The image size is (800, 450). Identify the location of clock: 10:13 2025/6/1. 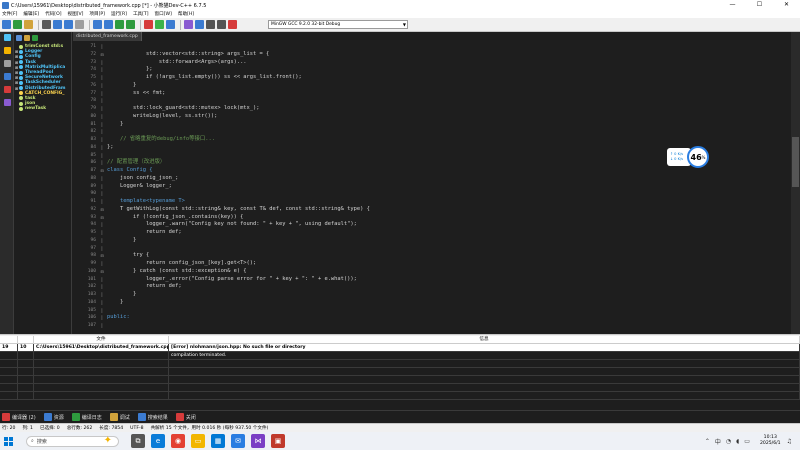
(770, 441).